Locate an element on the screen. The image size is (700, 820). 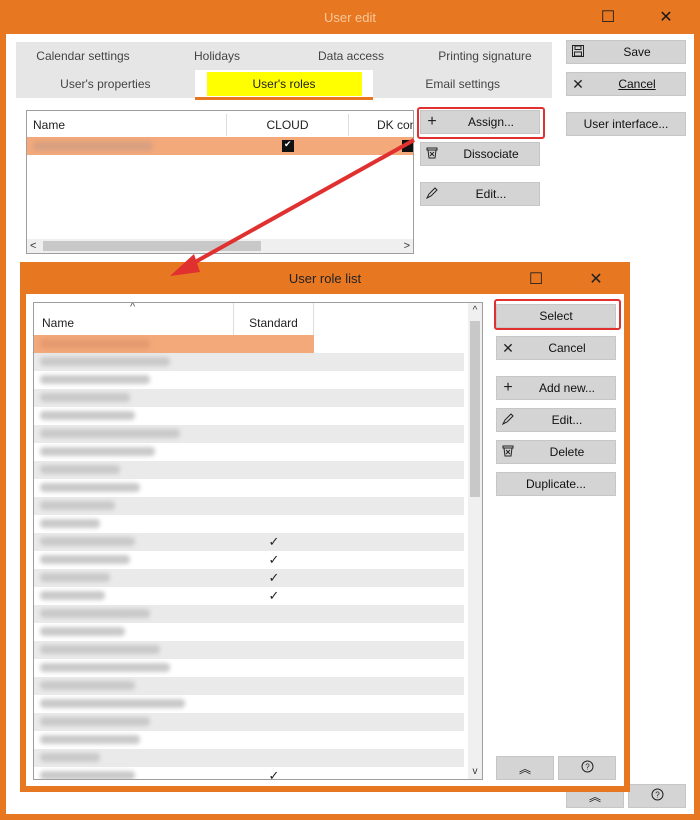
dialog-collapse-button: ︽ is located at coordinates (525, 768).